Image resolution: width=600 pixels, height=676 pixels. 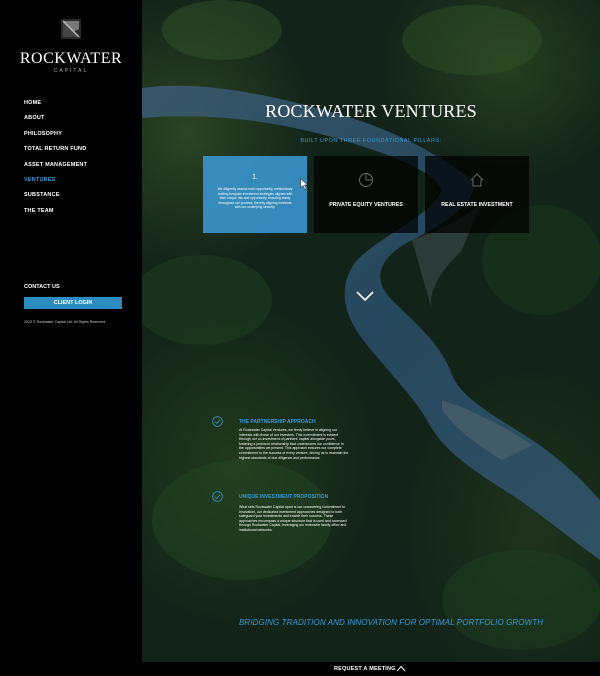 I want to click on pillar-card-private-equity: PRIVATE EQUITY VENTURES, so click(x=366, y=194).